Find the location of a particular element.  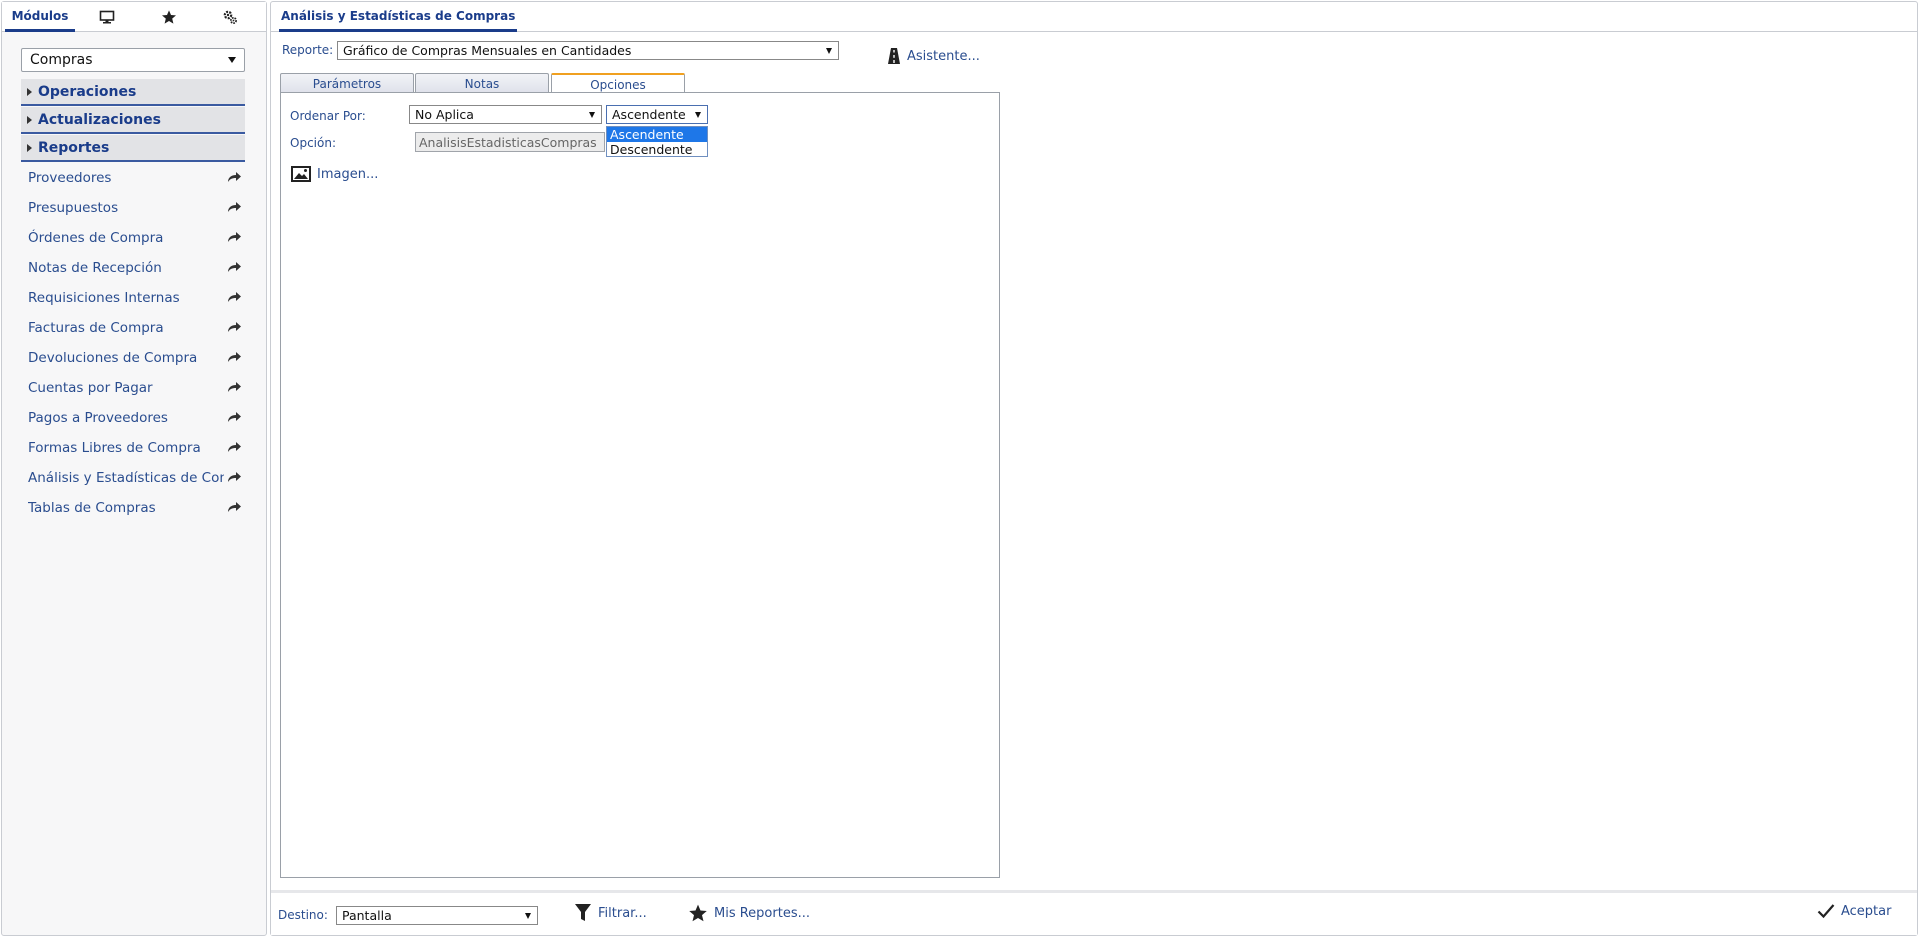

wizard-road-icon is located at coordinates (894, 56).